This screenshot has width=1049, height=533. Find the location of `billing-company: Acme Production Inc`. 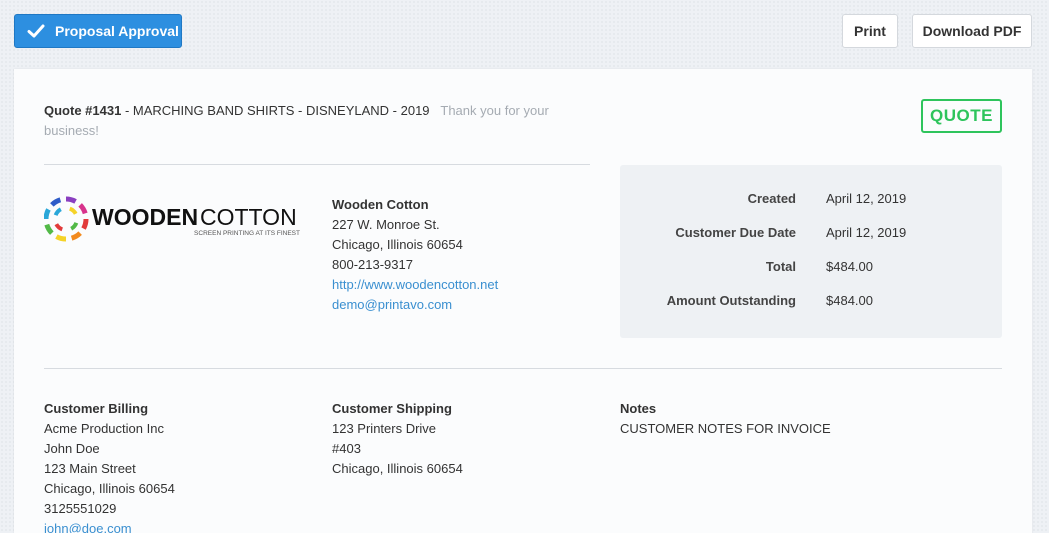

billing-company: Acme Production Inc is located at coordinates (104, 428).